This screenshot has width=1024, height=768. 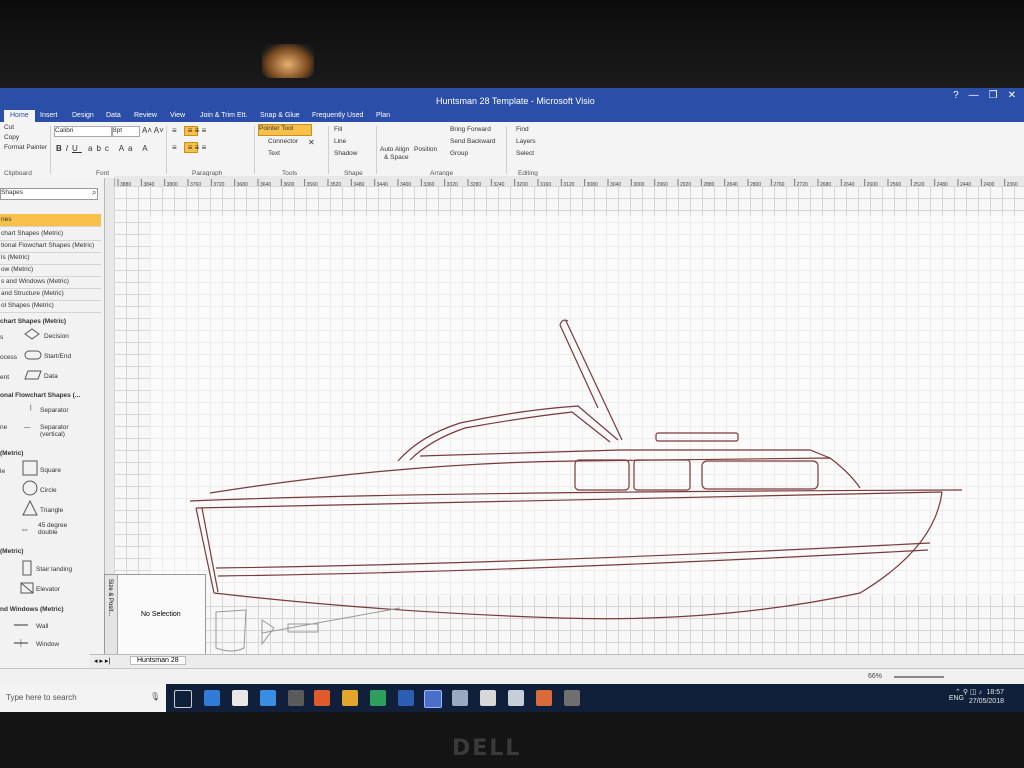 I want to click on microphone-icon: 🎙, so click(x=155, y=696).